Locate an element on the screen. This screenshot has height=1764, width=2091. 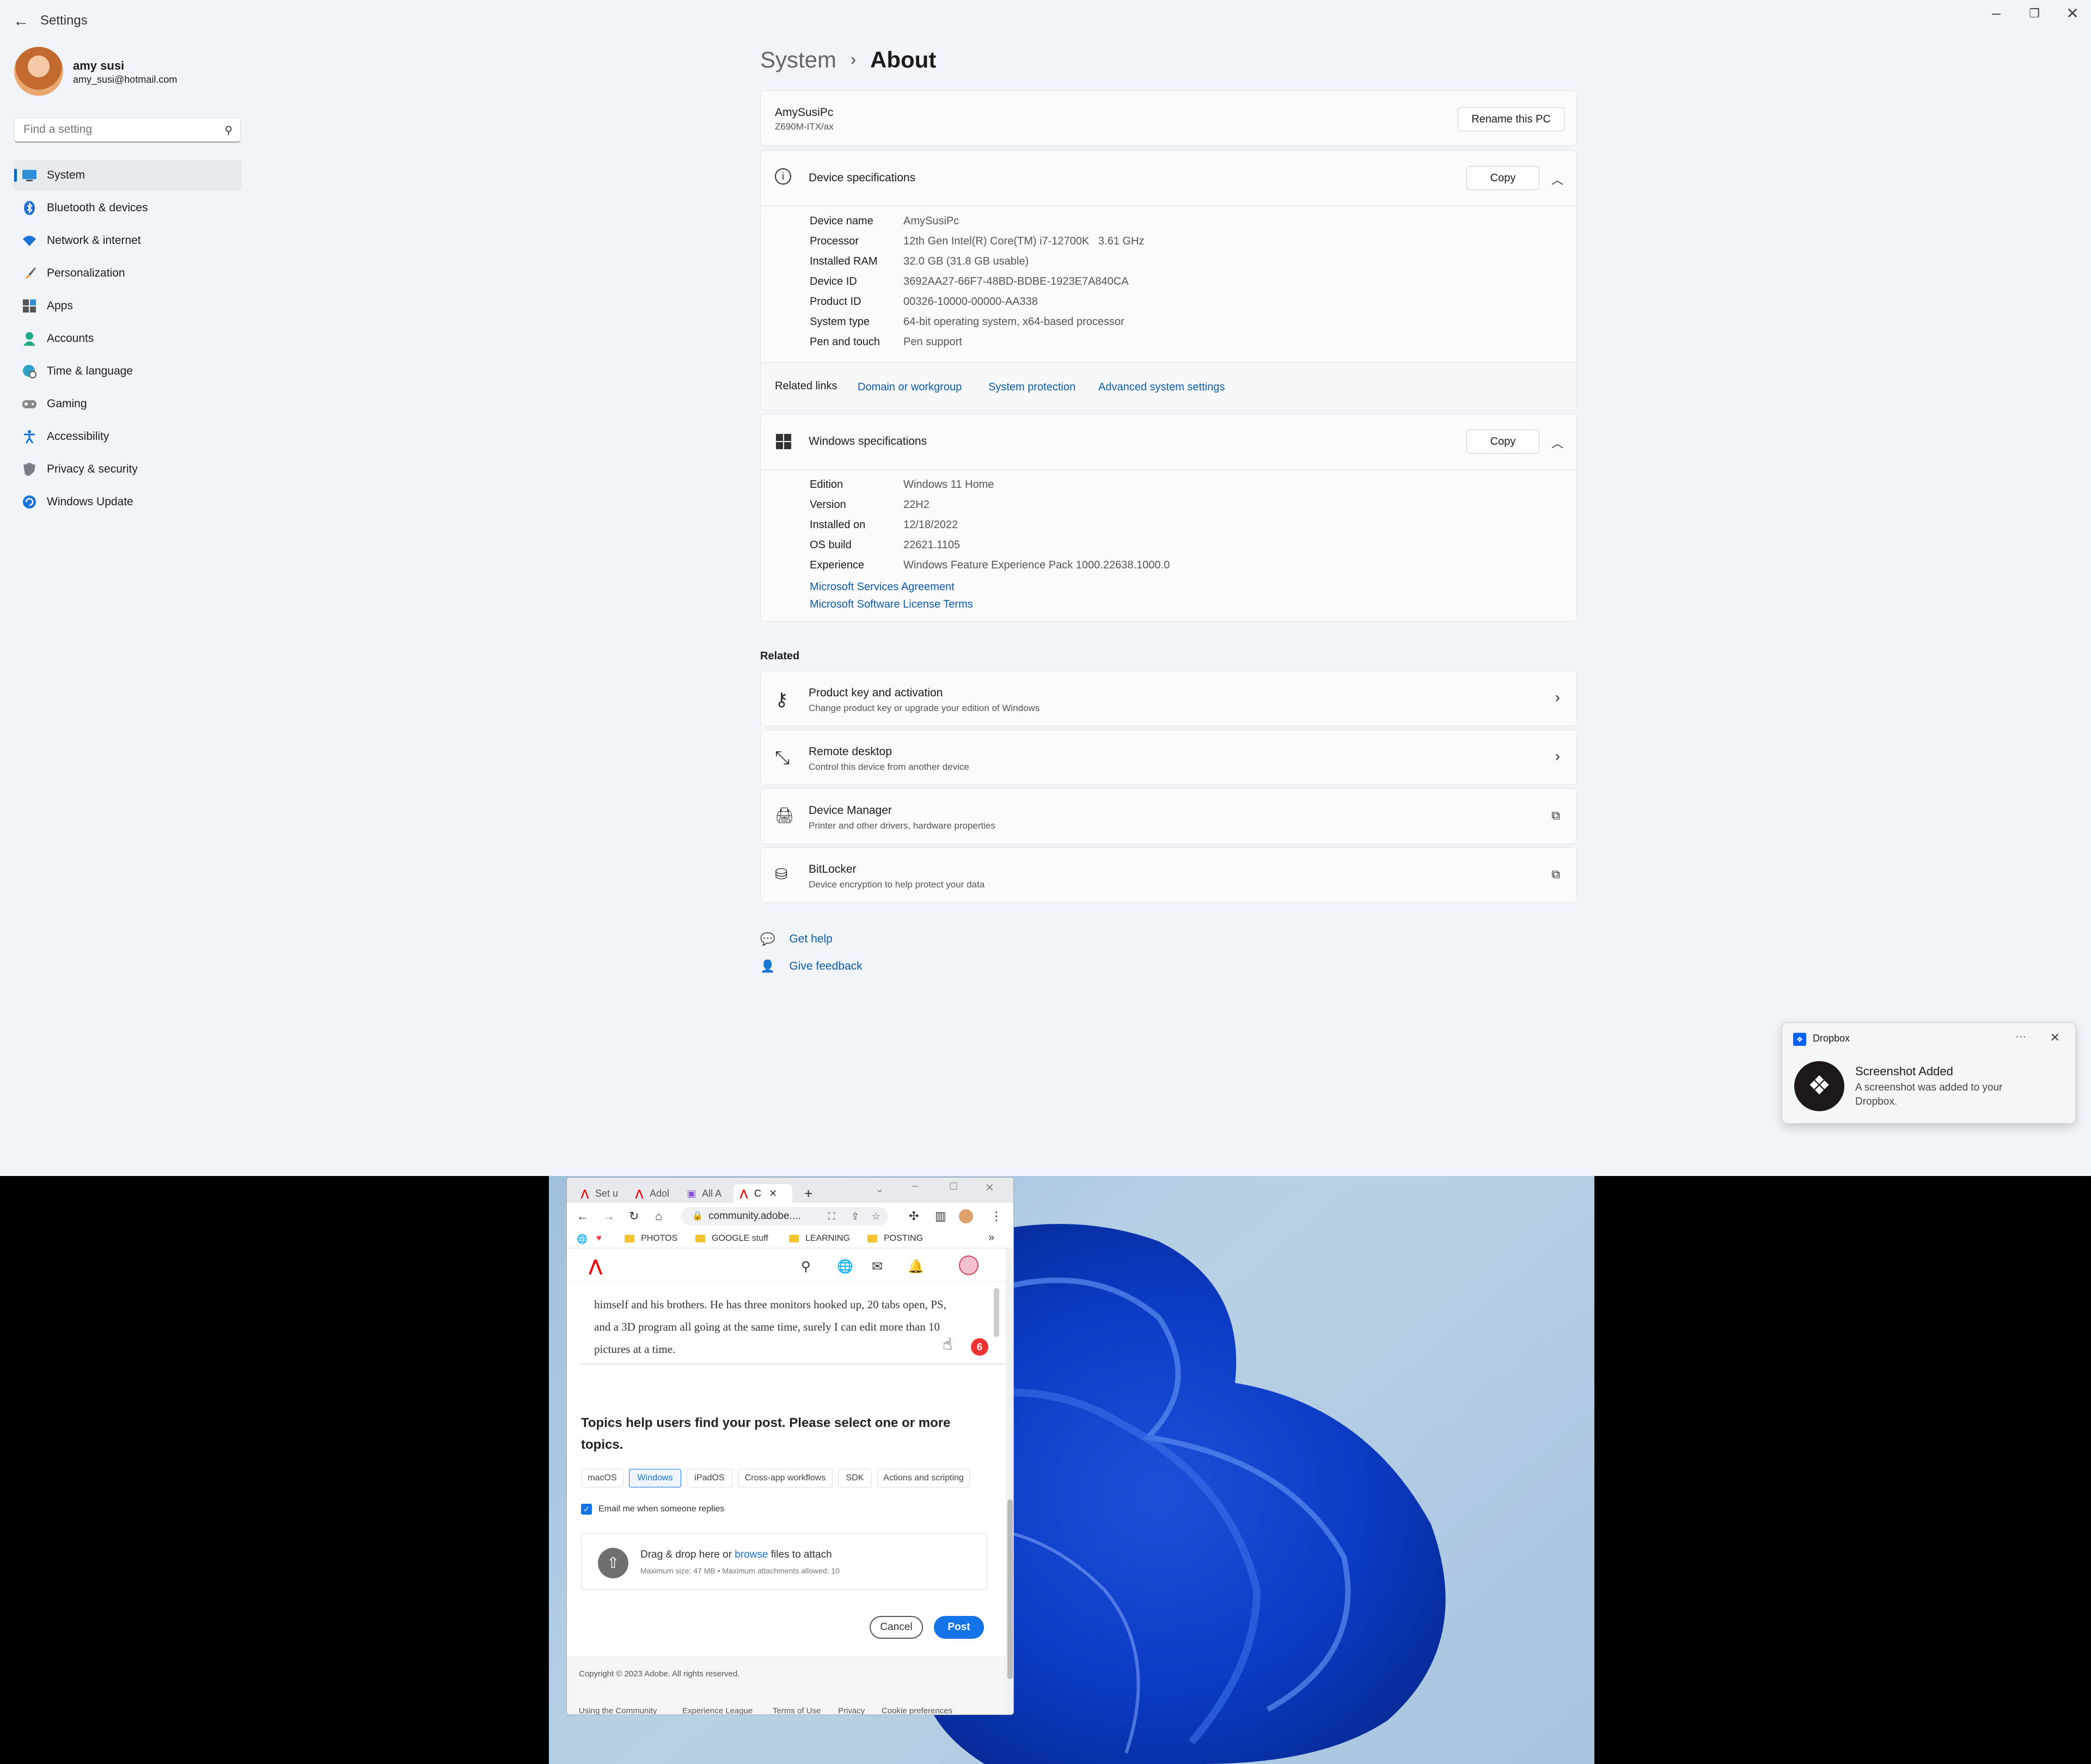
post-button: Post is located at coordinates (959, 1627).